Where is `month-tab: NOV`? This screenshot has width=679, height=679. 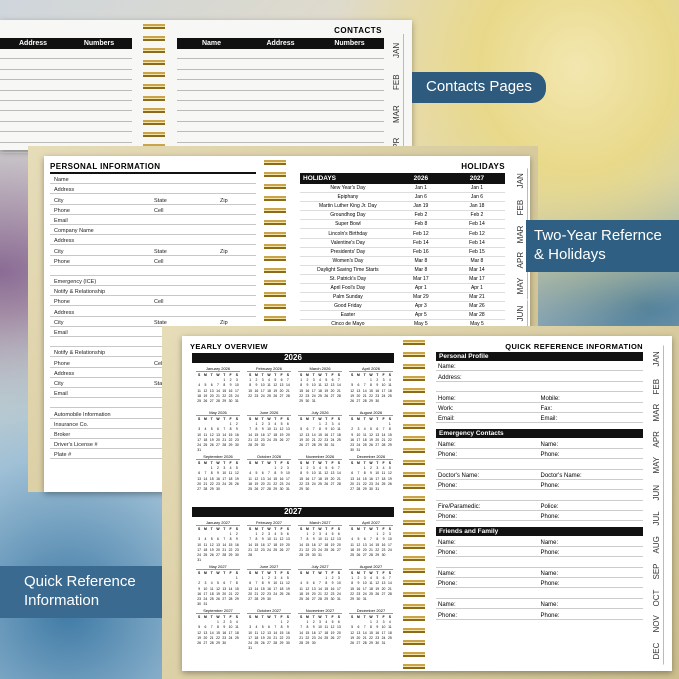
month-tab: NOV is located at coordinates (657, 624).